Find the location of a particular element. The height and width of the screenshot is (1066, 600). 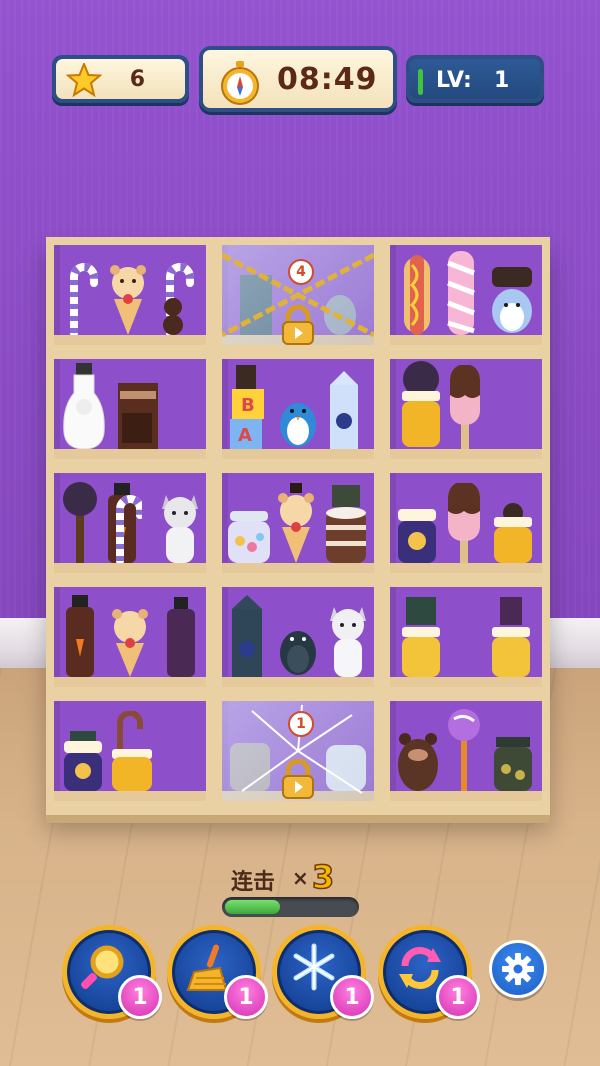

level-label: LV: is located at coordinates (454, 80).